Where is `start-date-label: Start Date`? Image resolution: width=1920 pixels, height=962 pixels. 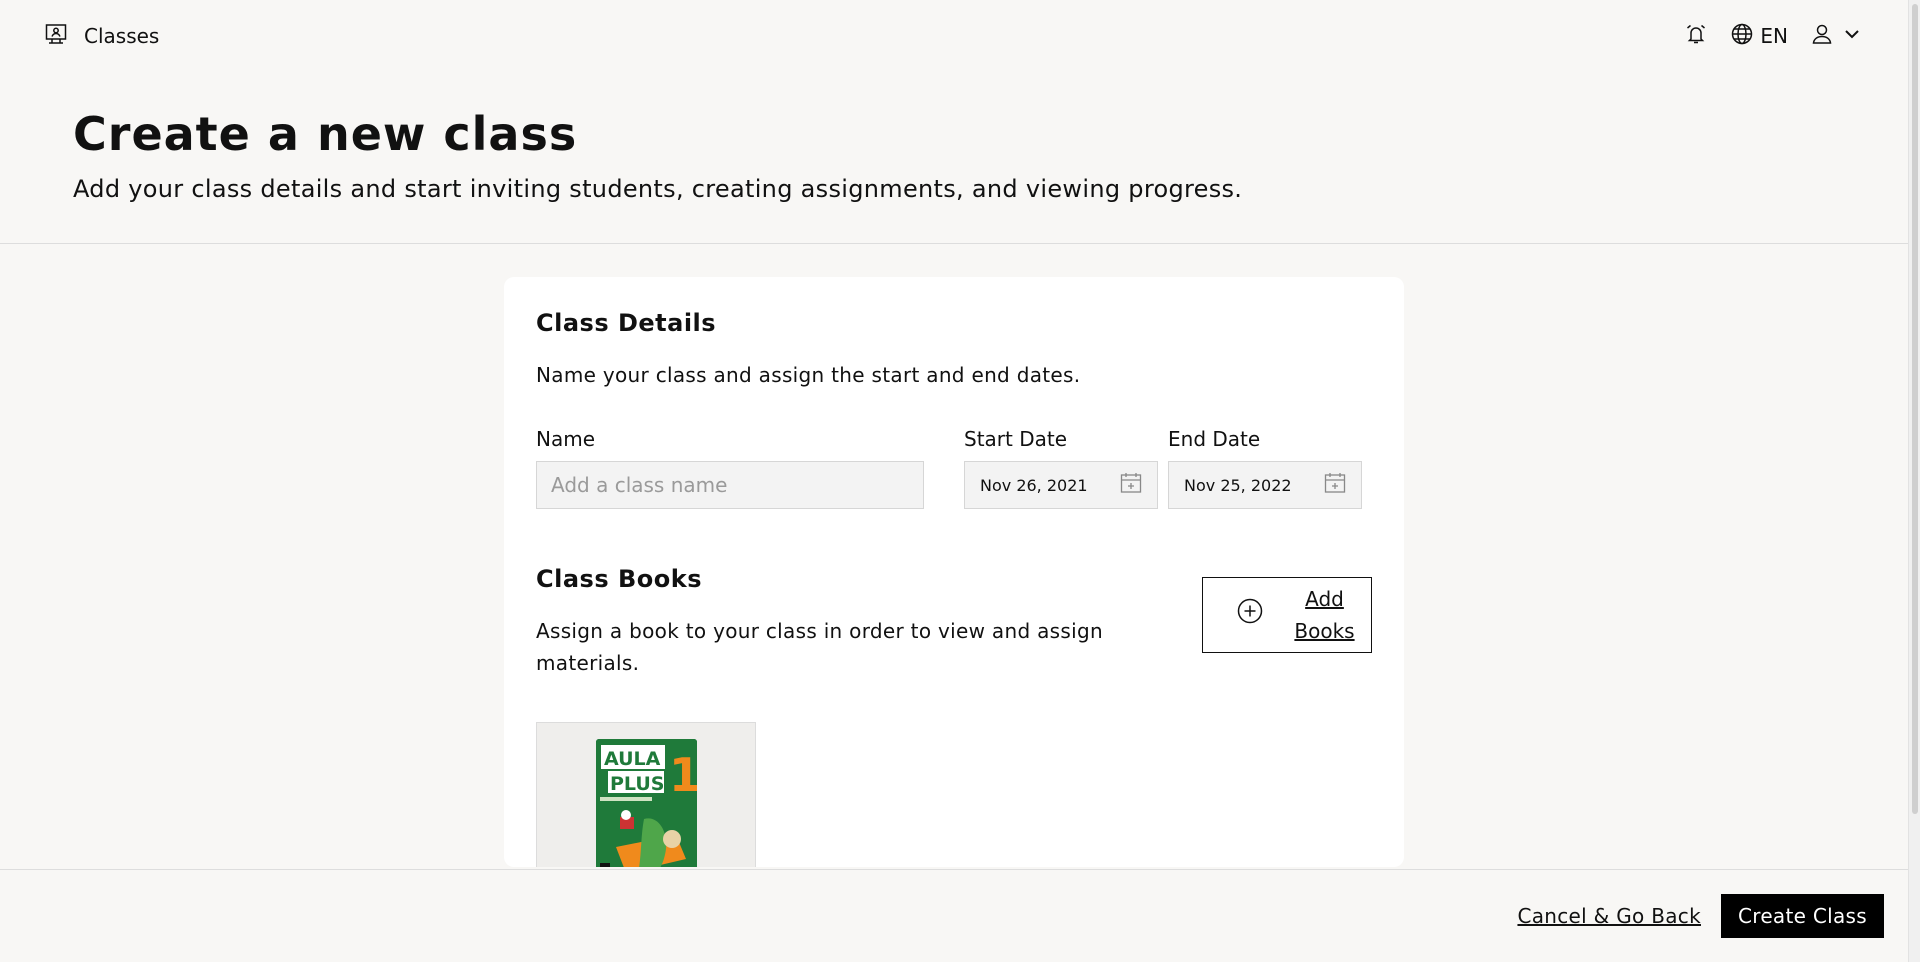
start-date-label: Start Date is located at coordinates (1016, 439).